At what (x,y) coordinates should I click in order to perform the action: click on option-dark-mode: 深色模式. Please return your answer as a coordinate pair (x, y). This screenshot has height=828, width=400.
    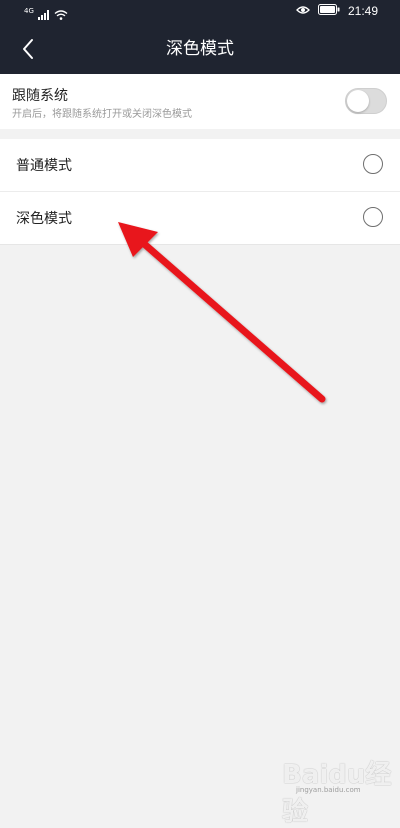
    Looking at the image, I should click on (200, 218).